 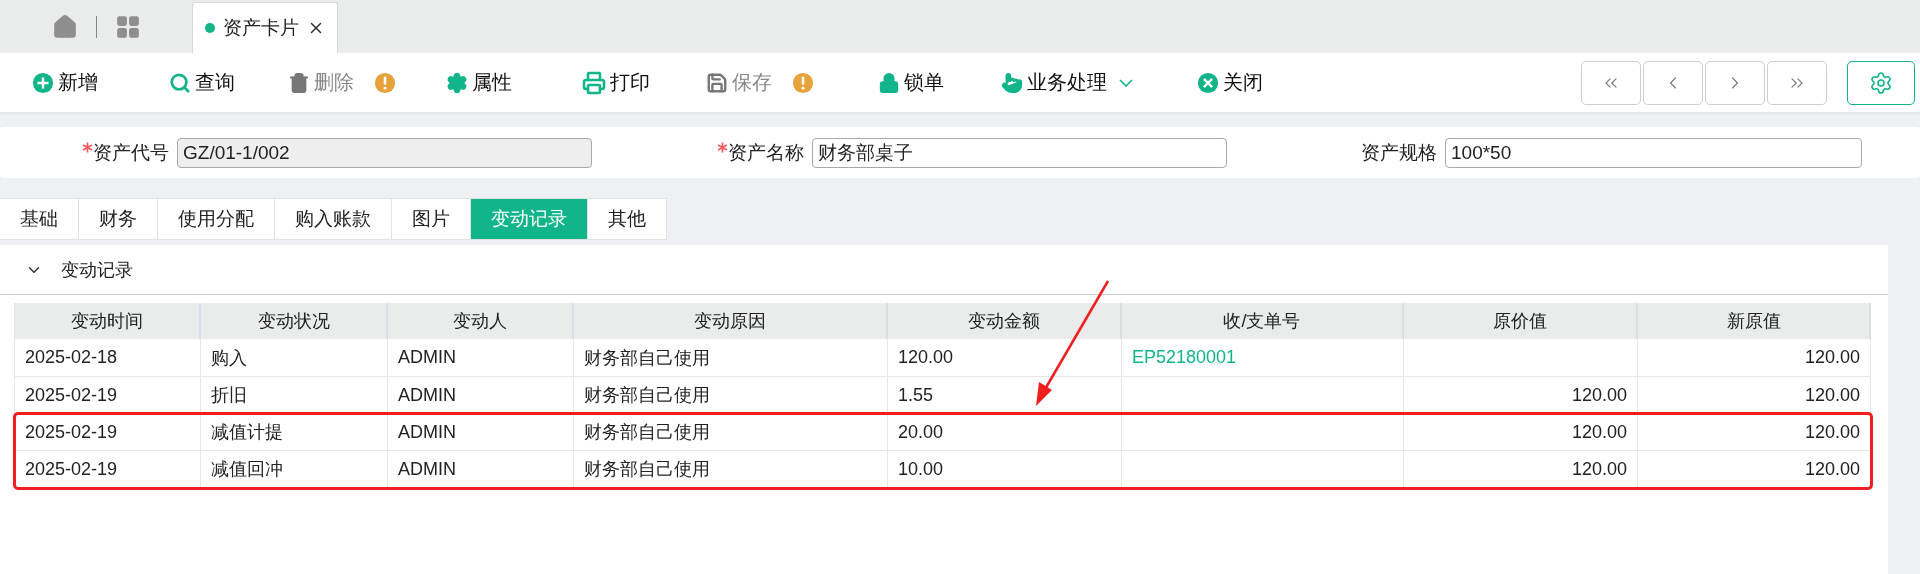 I want to click on tab: 图片, so click(x=431, y=219).